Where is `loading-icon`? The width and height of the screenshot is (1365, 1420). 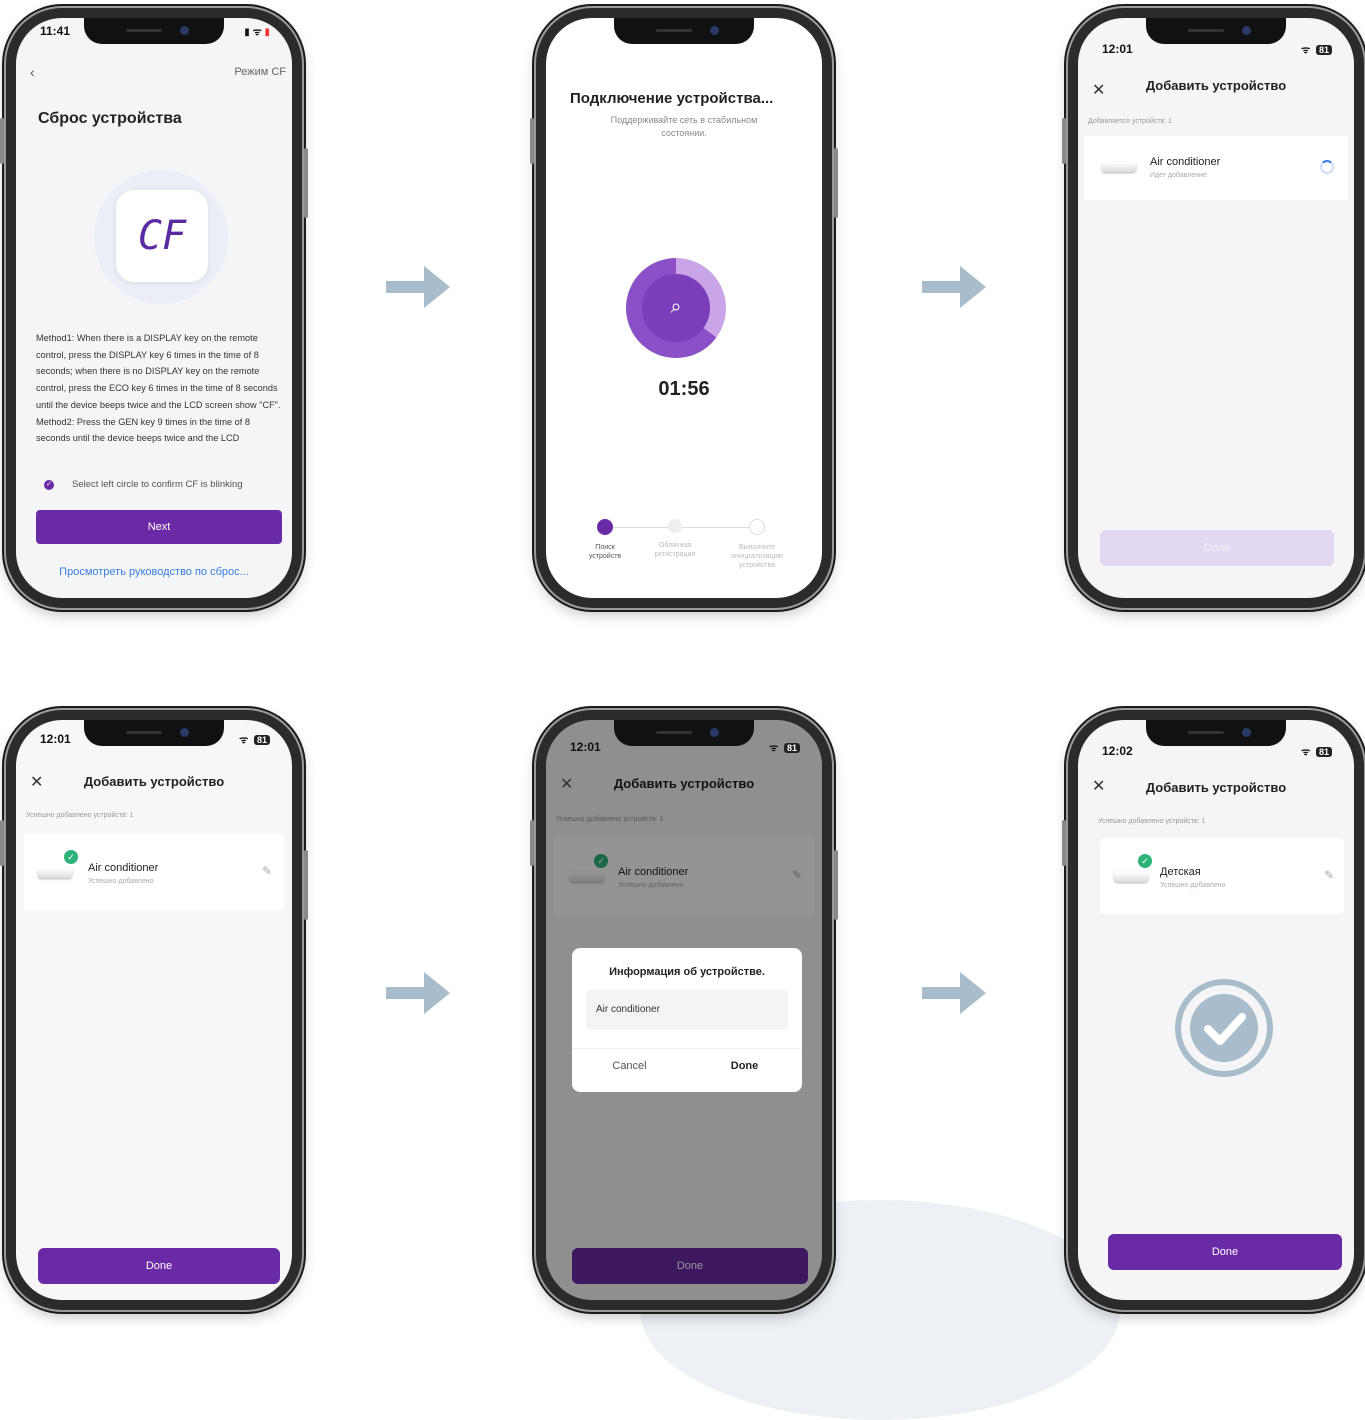 loading-icon is located at coordinates (1327, 167).